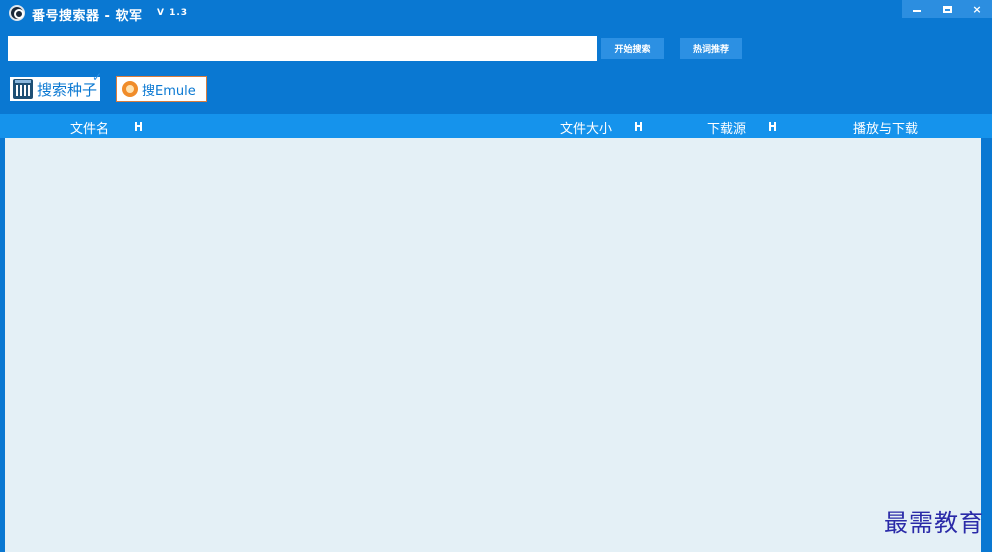 Image resolution: width=992 pixels, height=552 pixels. I want to click on search-emule-button: 搜Emule, so click(161, 89).